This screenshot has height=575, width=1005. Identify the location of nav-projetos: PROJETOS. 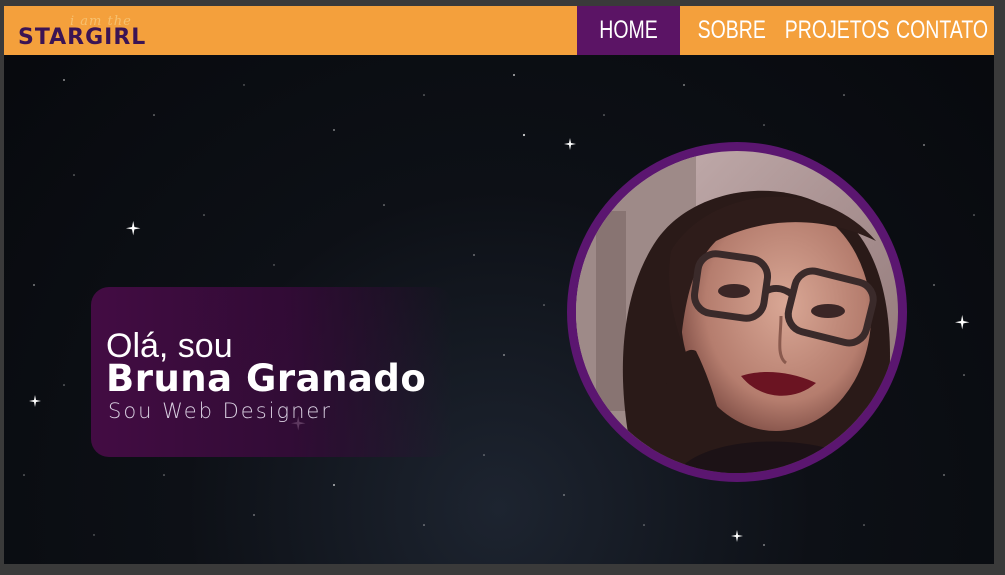
(837, 30).